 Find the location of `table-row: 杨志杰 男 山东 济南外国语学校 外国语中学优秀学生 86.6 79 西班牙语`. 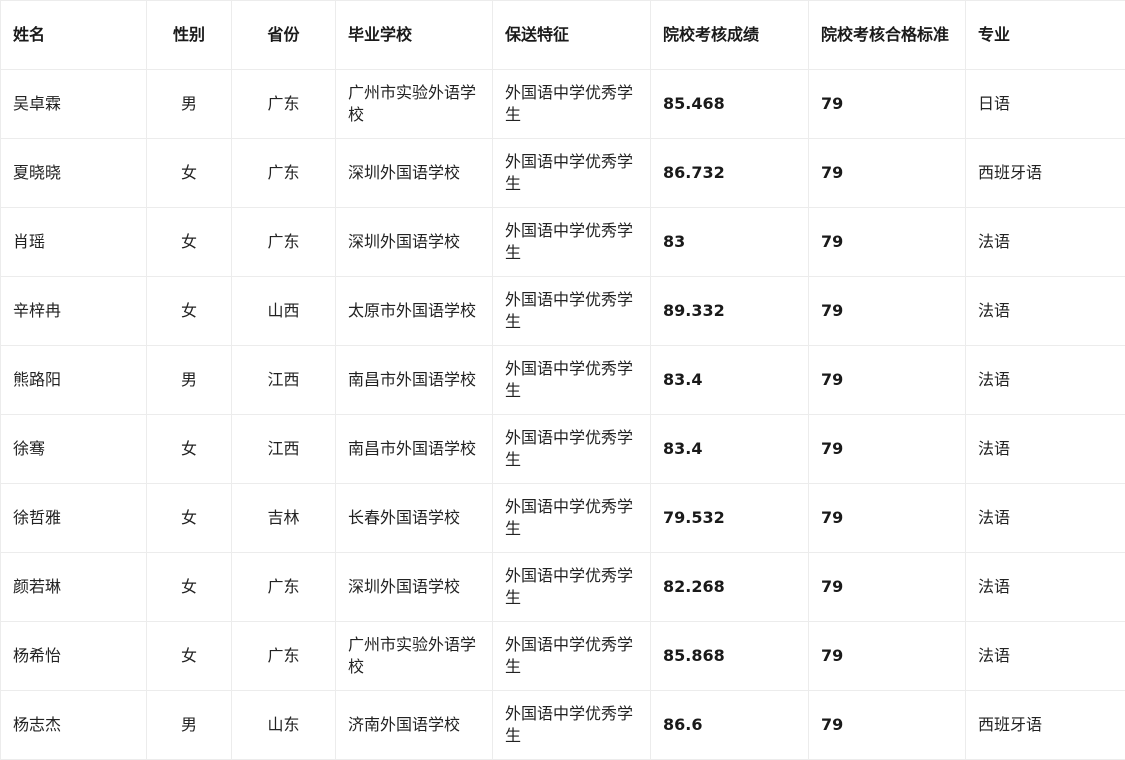

table-row: 杨志杰 男 山东 济南外国语学校 外国语中学优秀学生 86.6 79 西班牙语 is located at coordinates (562, 725).